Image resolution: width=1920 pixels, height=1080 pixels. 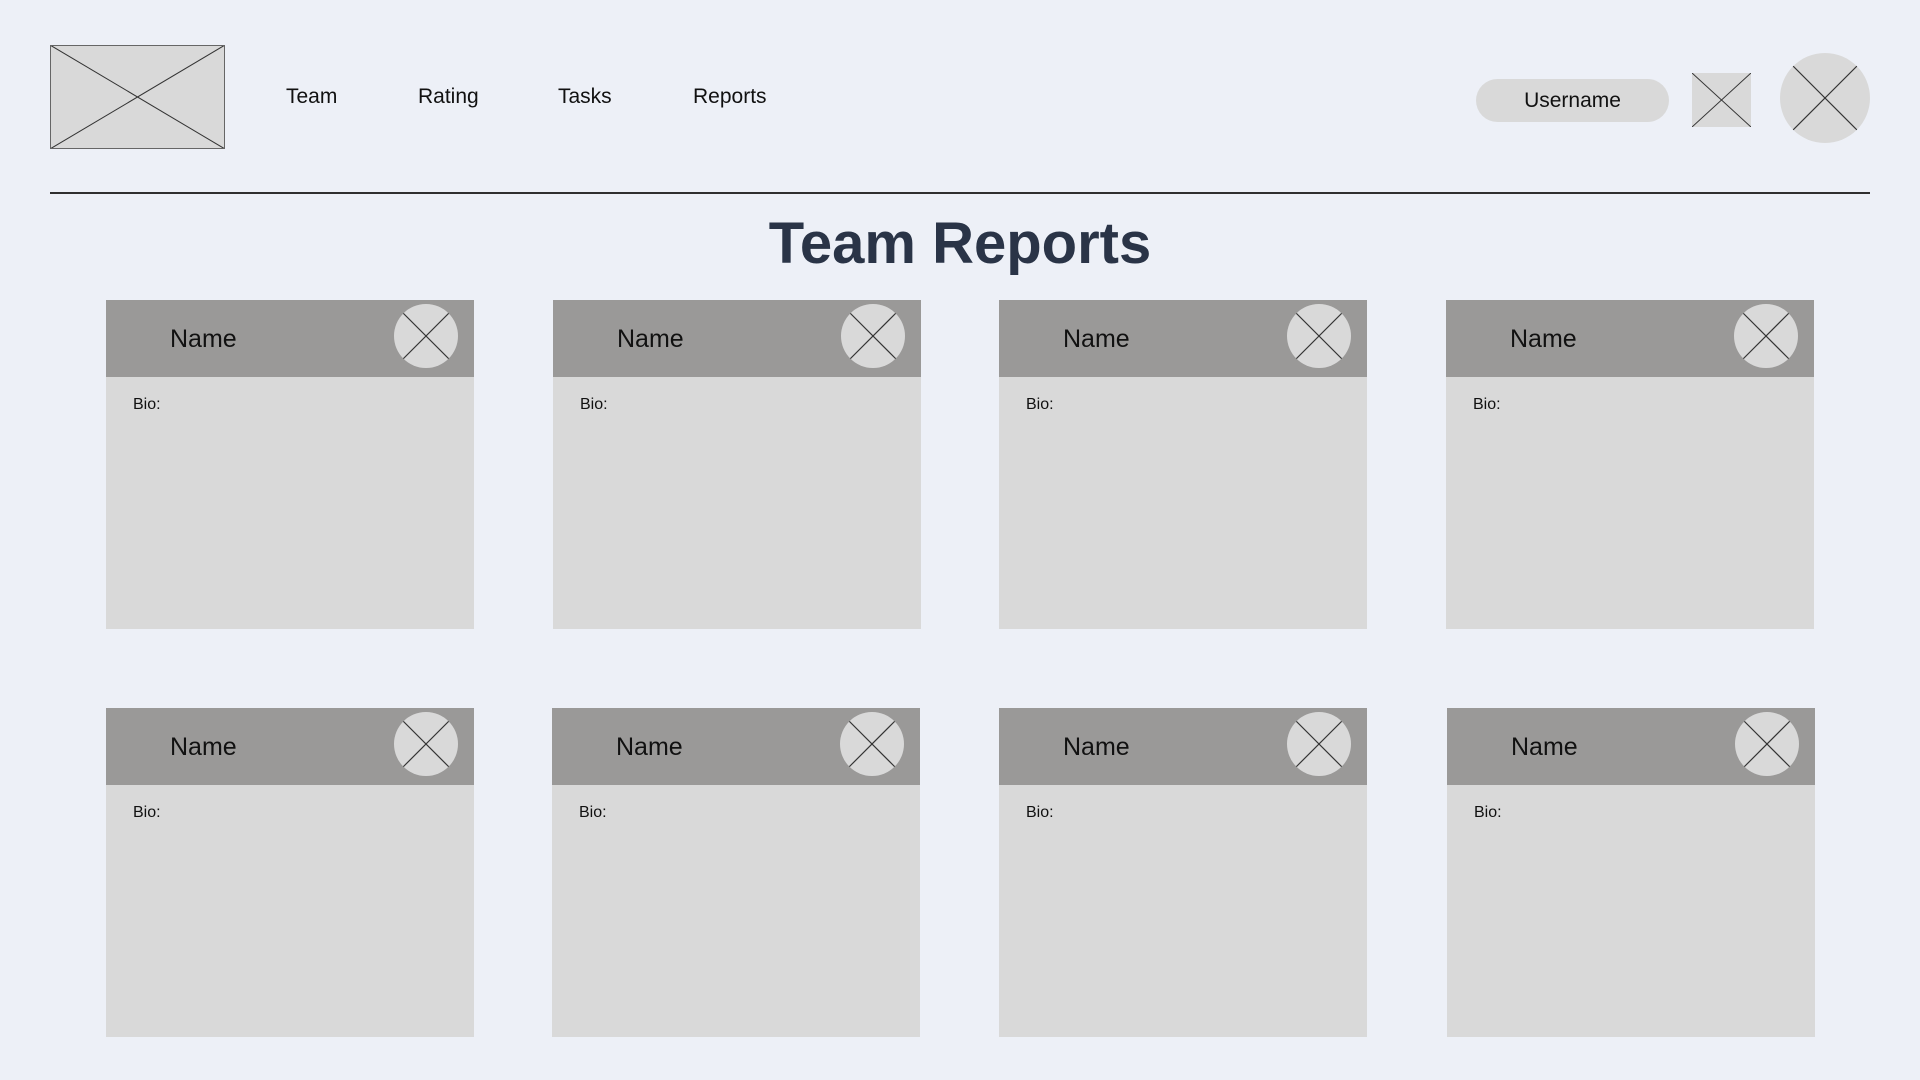 I want to click on logo-placeholder-image, so click(x=137, y=97).